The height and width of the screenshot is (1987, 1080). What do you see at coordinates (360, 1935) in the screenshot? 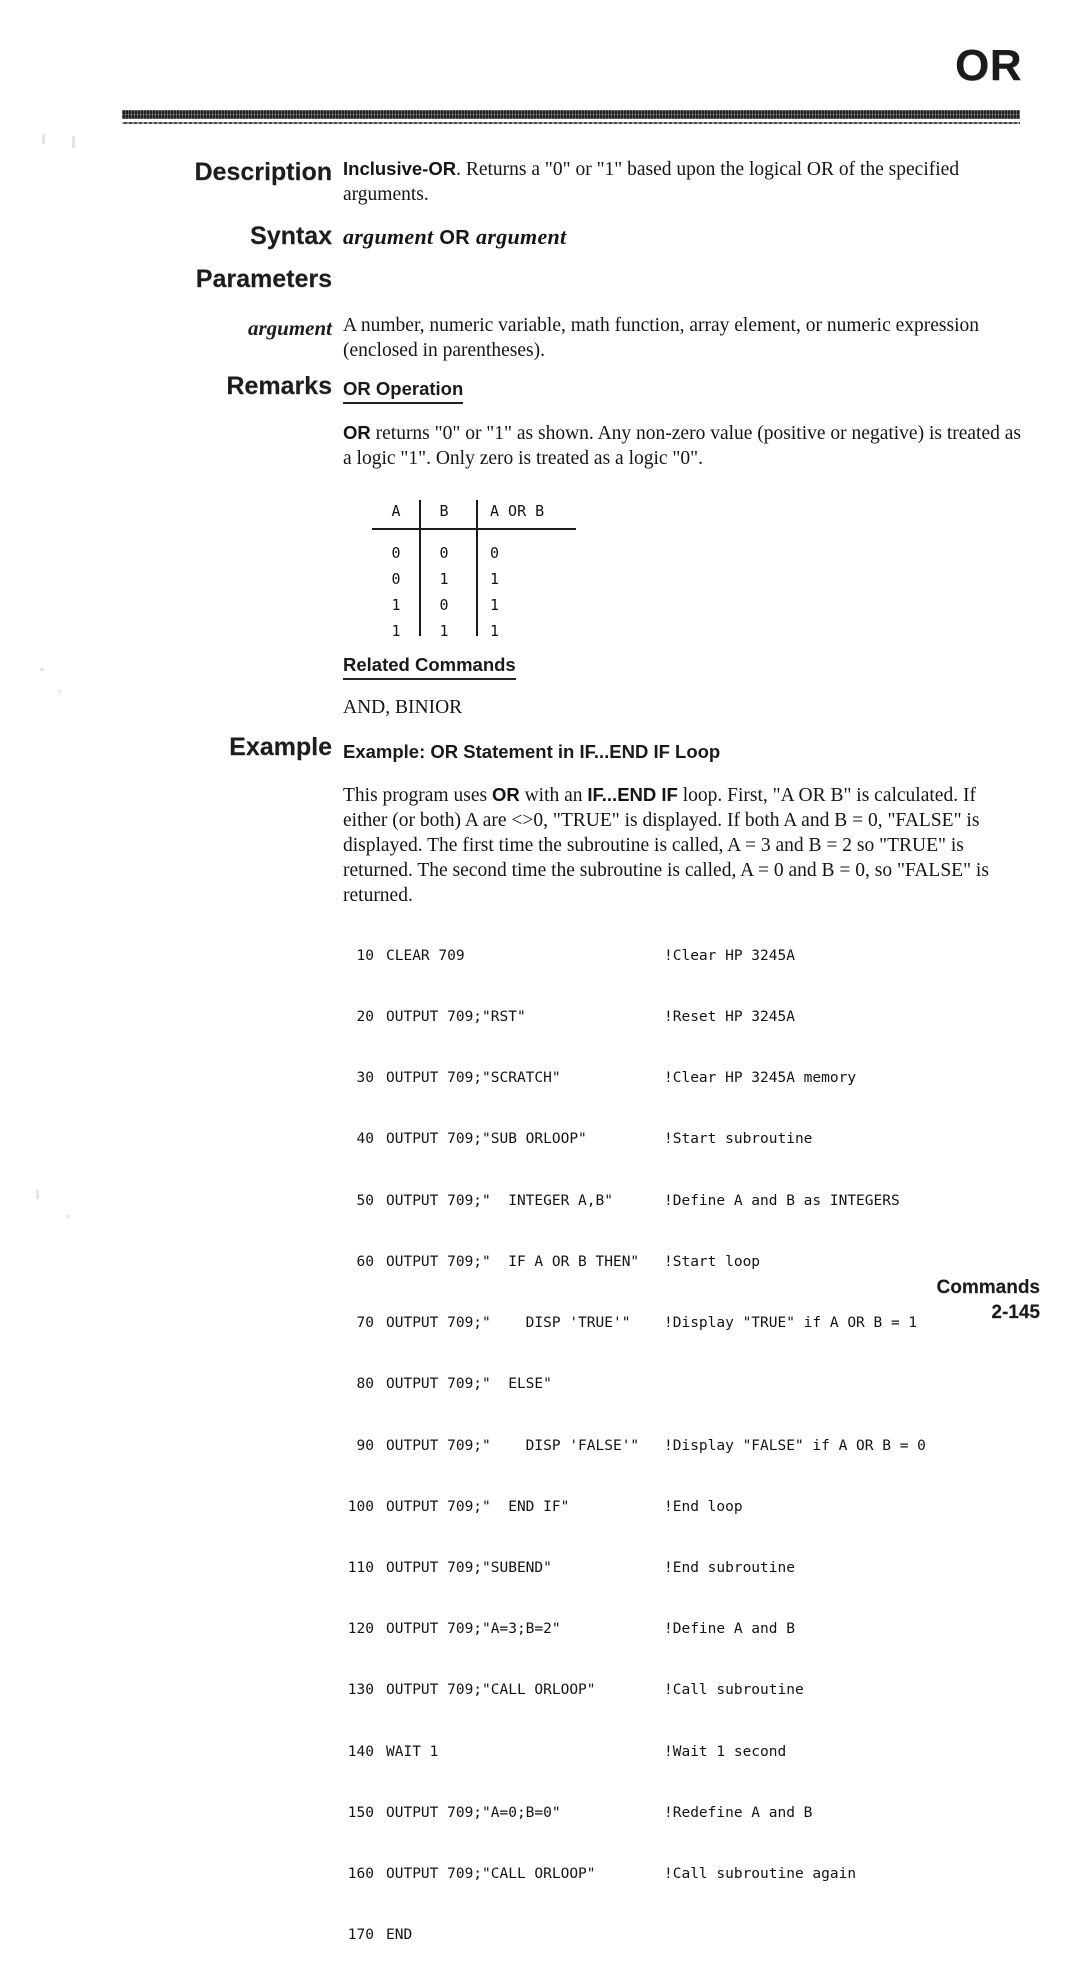
I see `code-line-number: 170` at bounding box center [360, 1935].